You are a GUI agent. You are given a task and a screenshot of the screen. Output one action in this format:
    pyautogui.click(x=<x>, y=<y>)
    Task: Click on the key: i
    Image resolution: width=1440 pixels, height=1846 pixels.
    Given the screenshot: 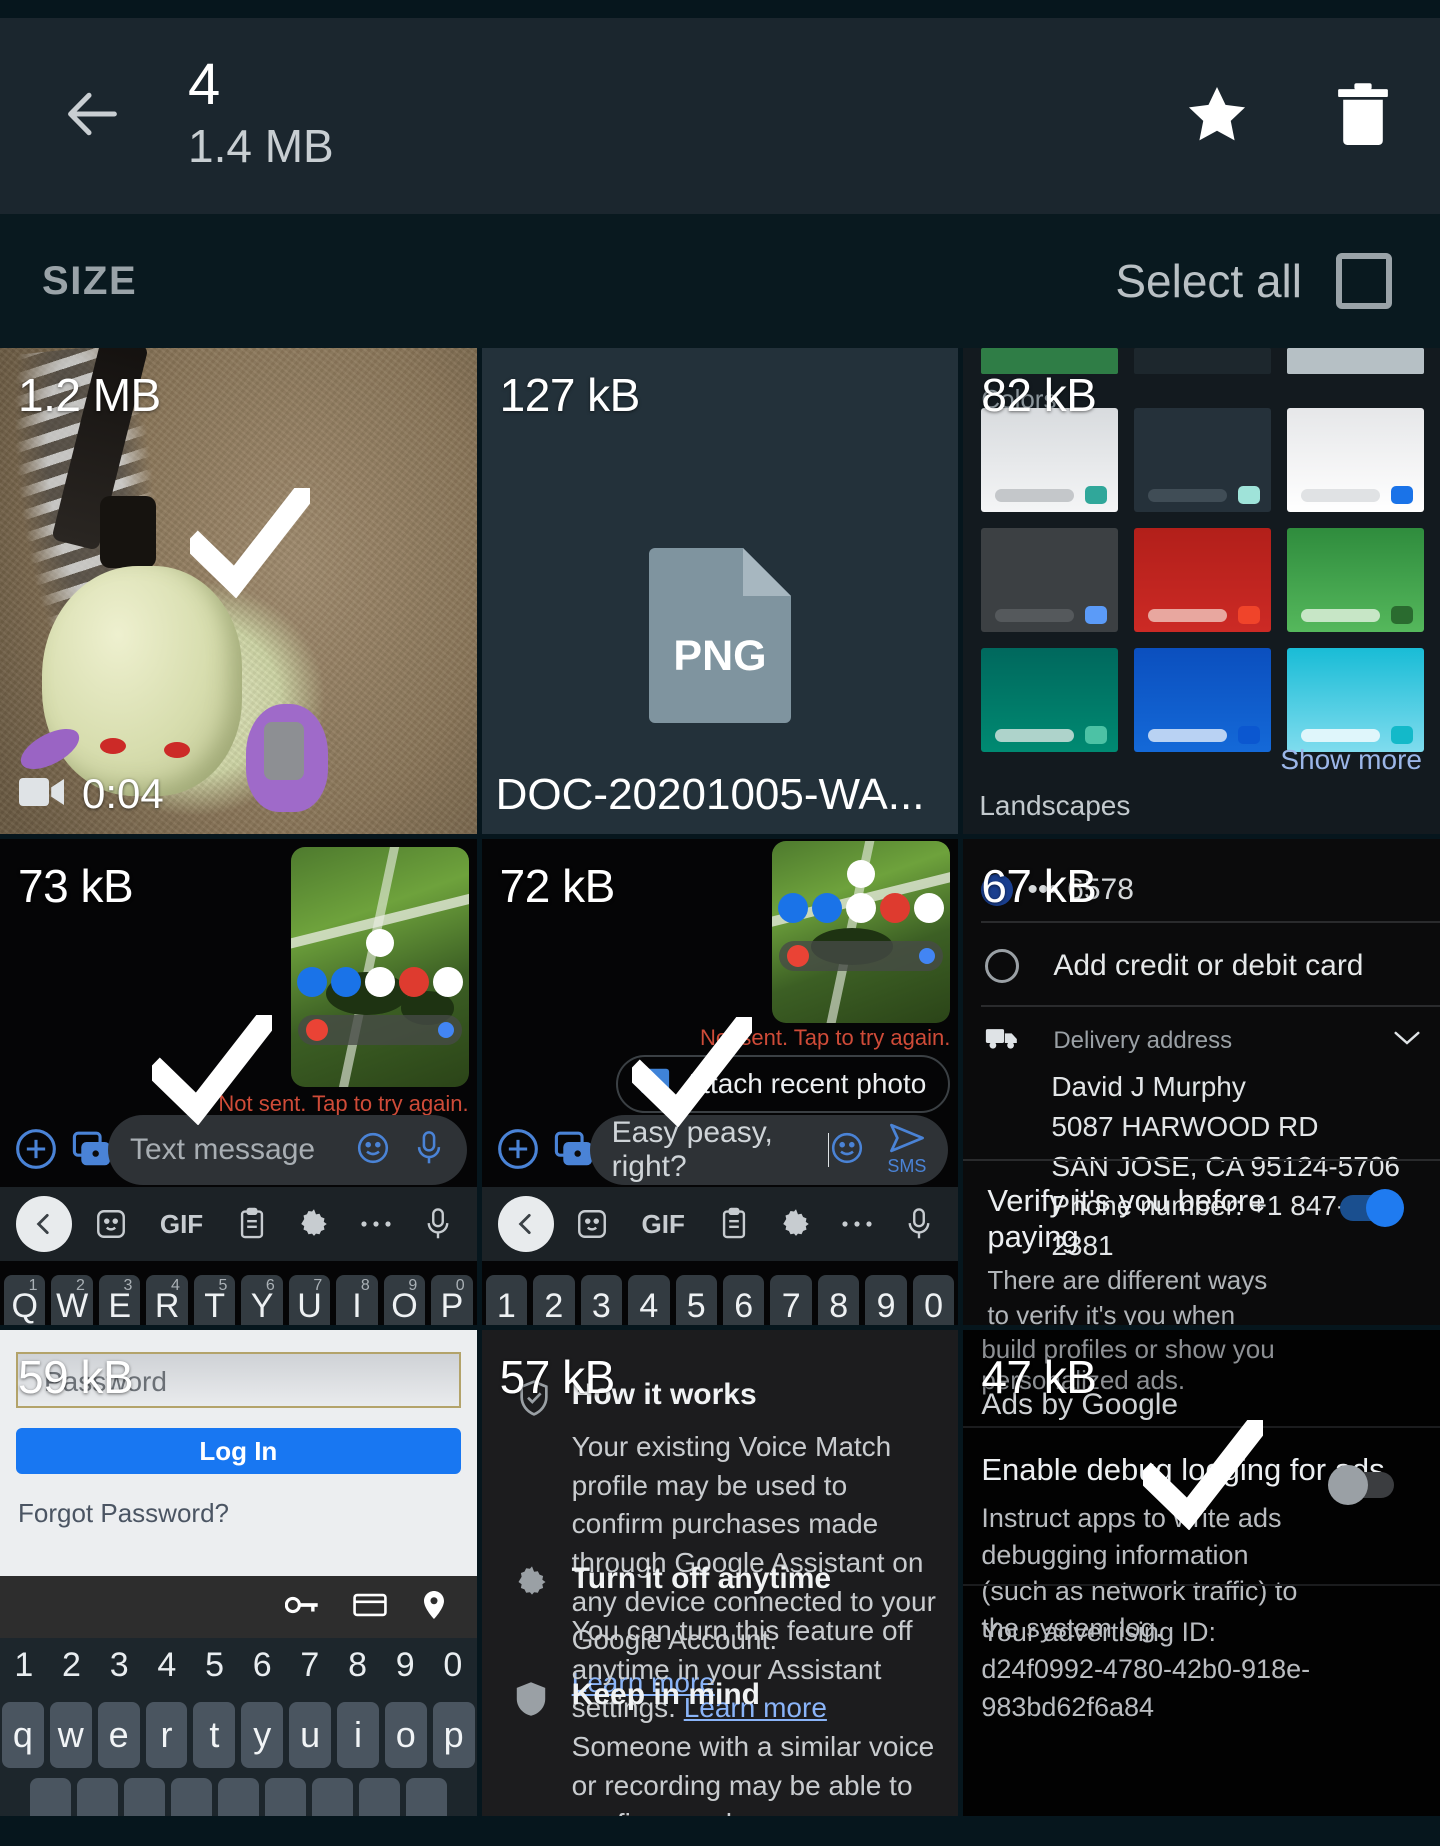 What is the action you would take?
    pyautogui.click(x=358, y=1735)
    